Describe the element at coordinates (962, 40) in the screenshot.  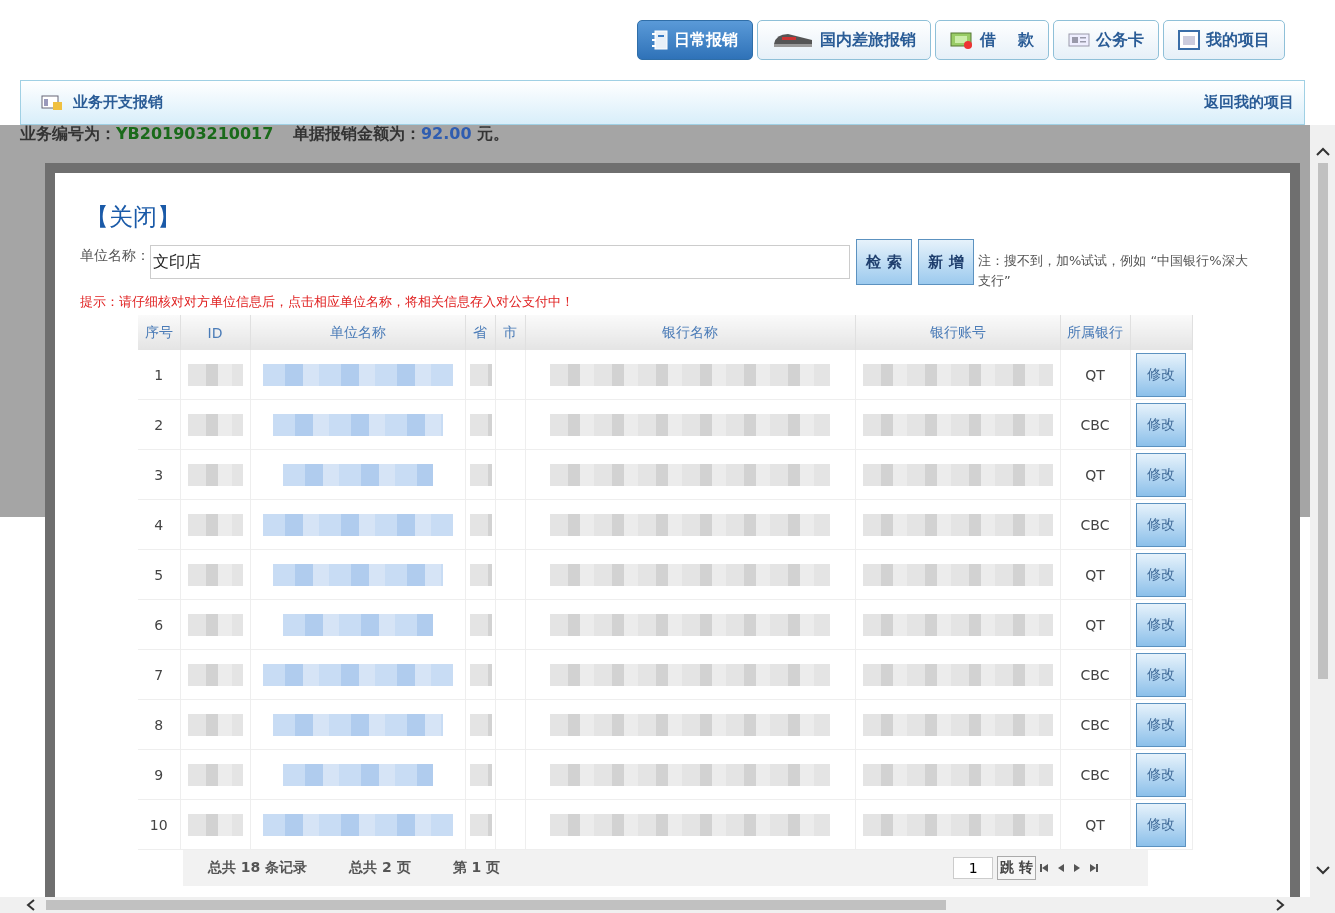
I see `banknote-icon` at that location.